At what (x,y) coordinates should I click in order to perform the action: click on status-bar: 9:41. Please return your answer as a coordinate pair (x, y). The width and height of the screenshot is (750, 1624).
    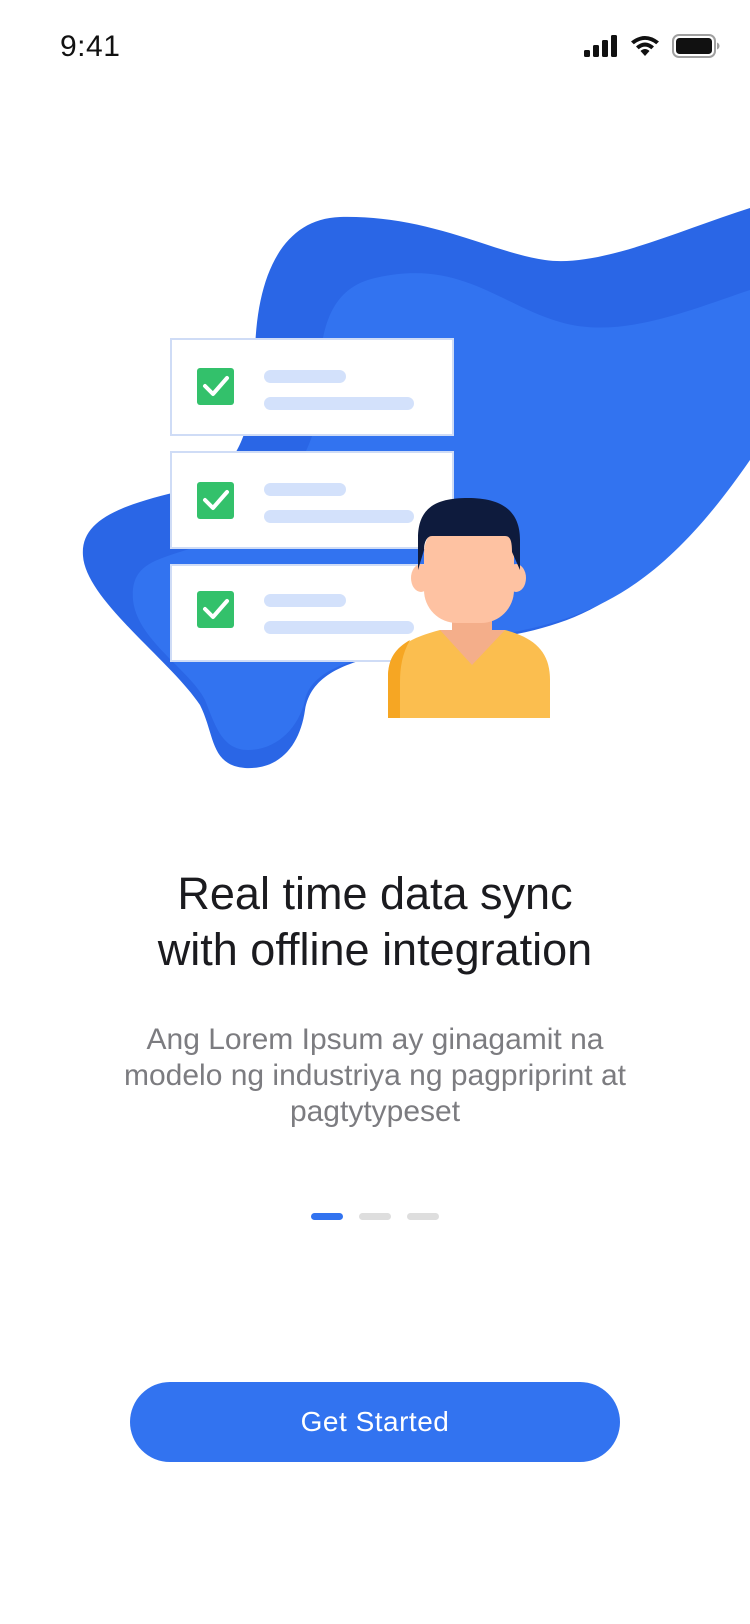
    Looking at the image, I should click on (375, 48).